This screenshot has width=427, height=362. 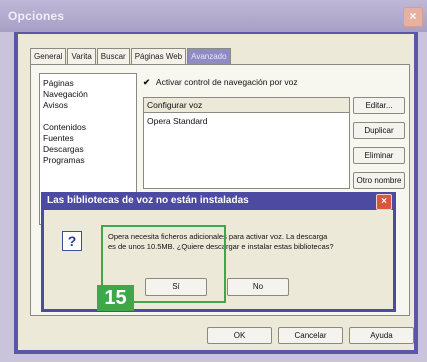 What do you see at coordinates (64, 127) in the screenshot?
I see `category-item-contenidos: Contenidos` at bounding box center [64, 127].